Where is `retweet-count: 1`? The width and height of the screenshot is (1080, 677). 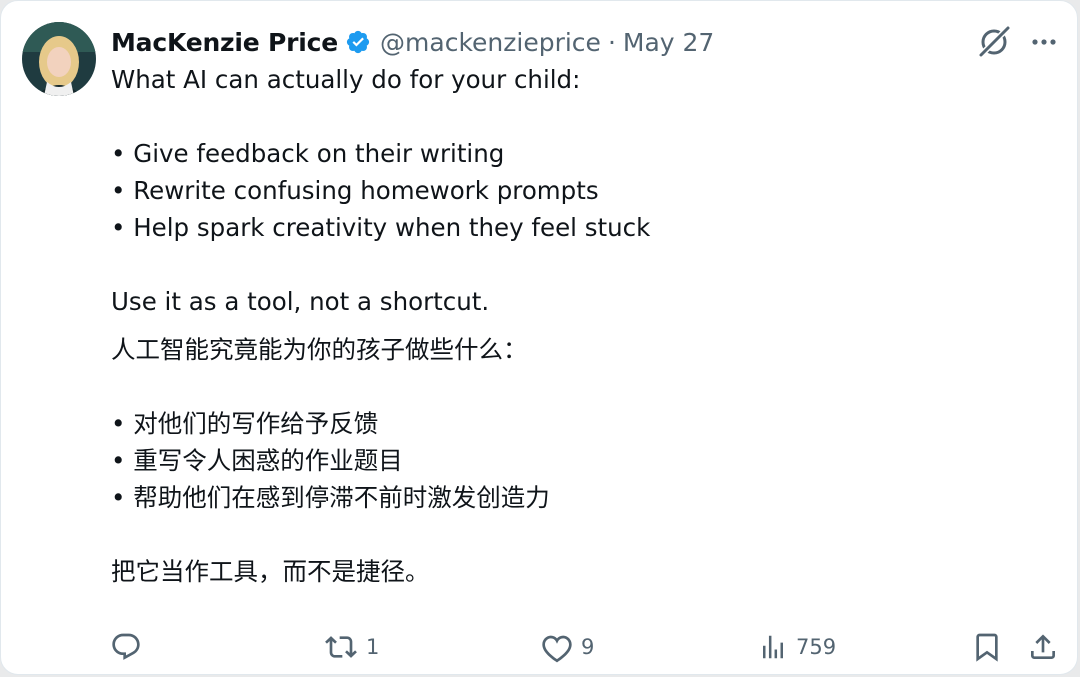 retweet-count: 1 is located at coordinates (373, 647).